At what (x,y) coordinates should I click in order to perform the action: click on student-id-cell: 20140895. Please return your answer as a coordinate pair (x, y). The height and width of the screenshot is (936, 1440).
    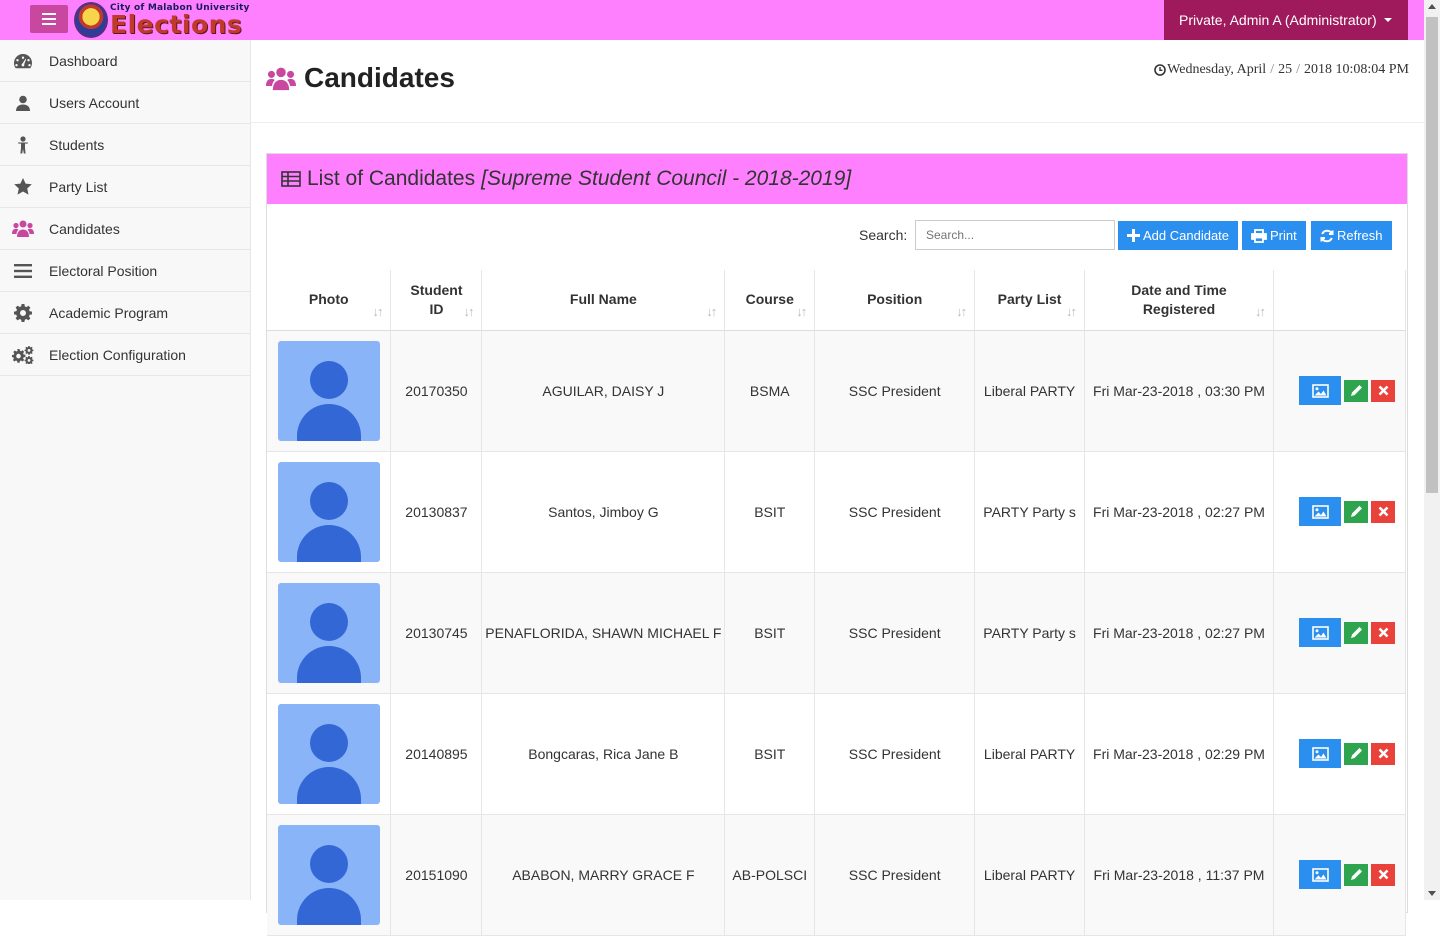
    Looking at the image, I should click on (436, 754).